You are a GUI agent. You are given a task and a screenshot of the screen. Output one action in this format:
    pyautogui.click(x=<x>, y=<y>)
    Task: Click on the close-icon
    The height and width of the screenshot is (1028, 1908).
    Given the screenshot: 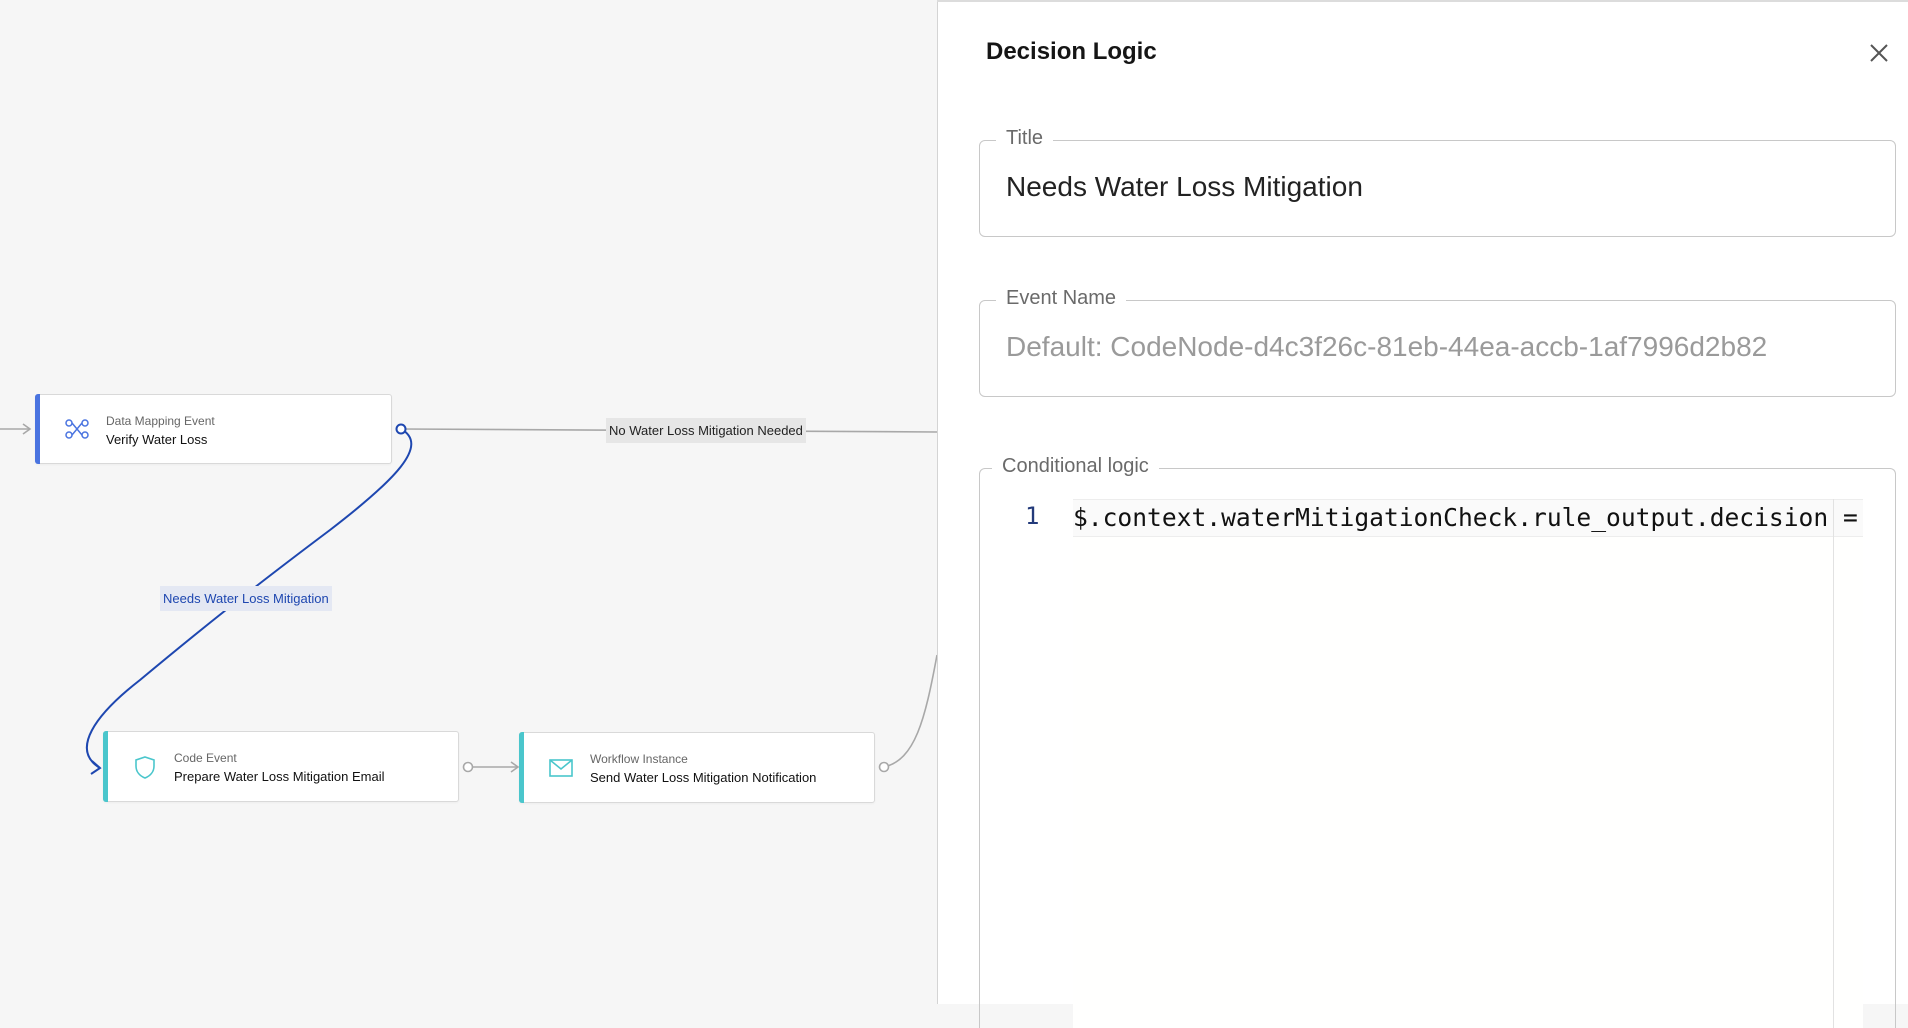 What is the action you would take?
    pyautogui.click(x=1879, y=53)
    